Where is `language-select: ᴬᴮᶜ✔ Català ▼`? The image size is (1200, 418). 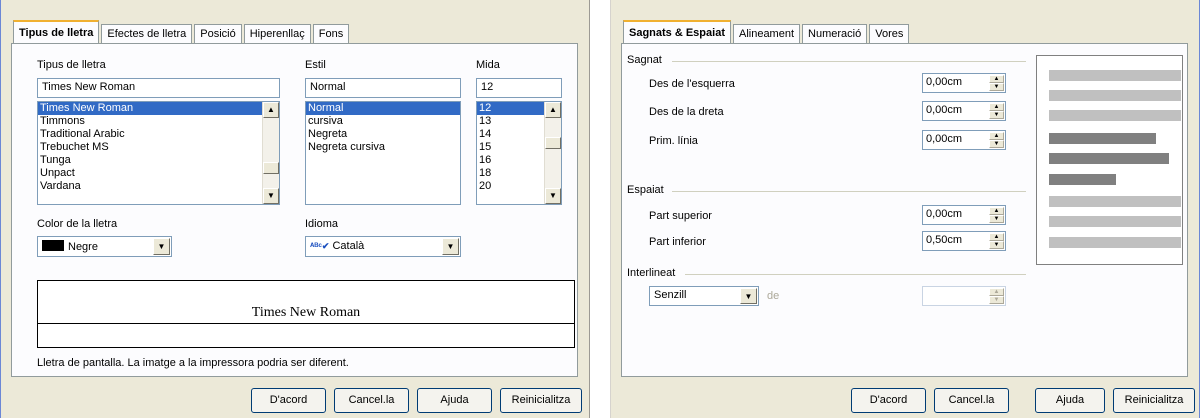 language-select: ᴬᴮᶜ✔ Català ▼ is located at coordinates (383, 246).